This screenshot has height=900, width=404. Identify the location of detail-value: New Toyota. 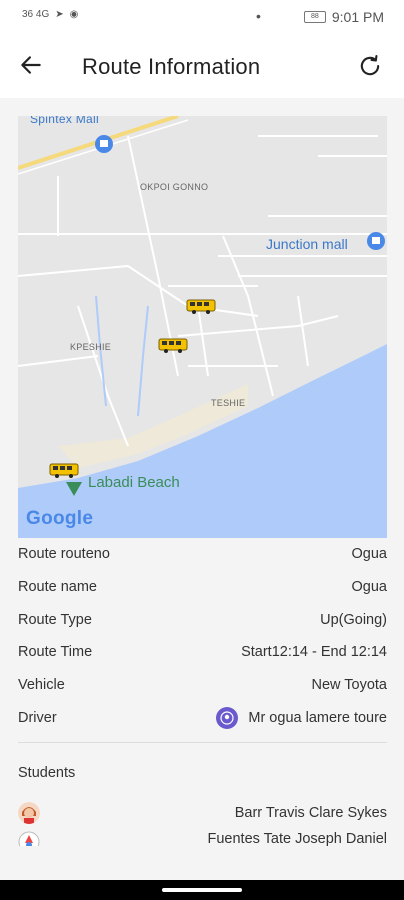
(349, 685).